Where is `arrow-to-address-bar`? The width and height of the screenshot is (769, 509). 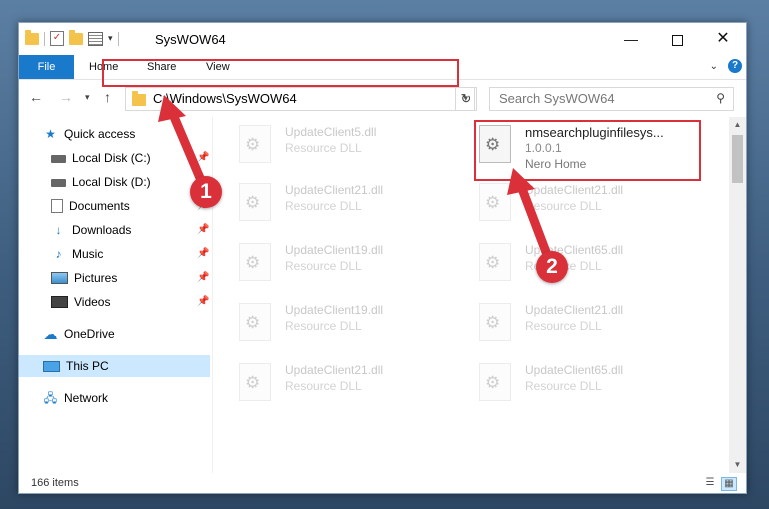
arrow-to-address-bar is located at coordinates (186, 145).